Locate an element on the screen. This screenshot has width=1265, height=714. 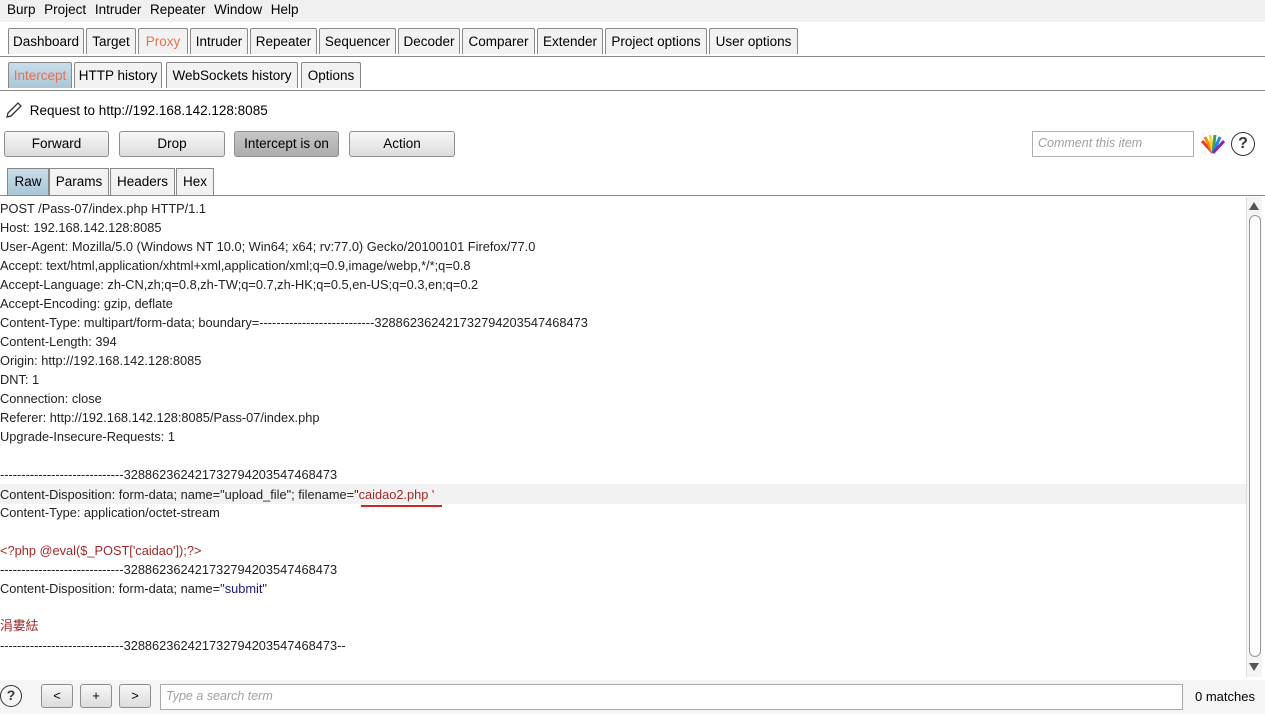
tab-extender: Extender is located at coordinates (570, 41).